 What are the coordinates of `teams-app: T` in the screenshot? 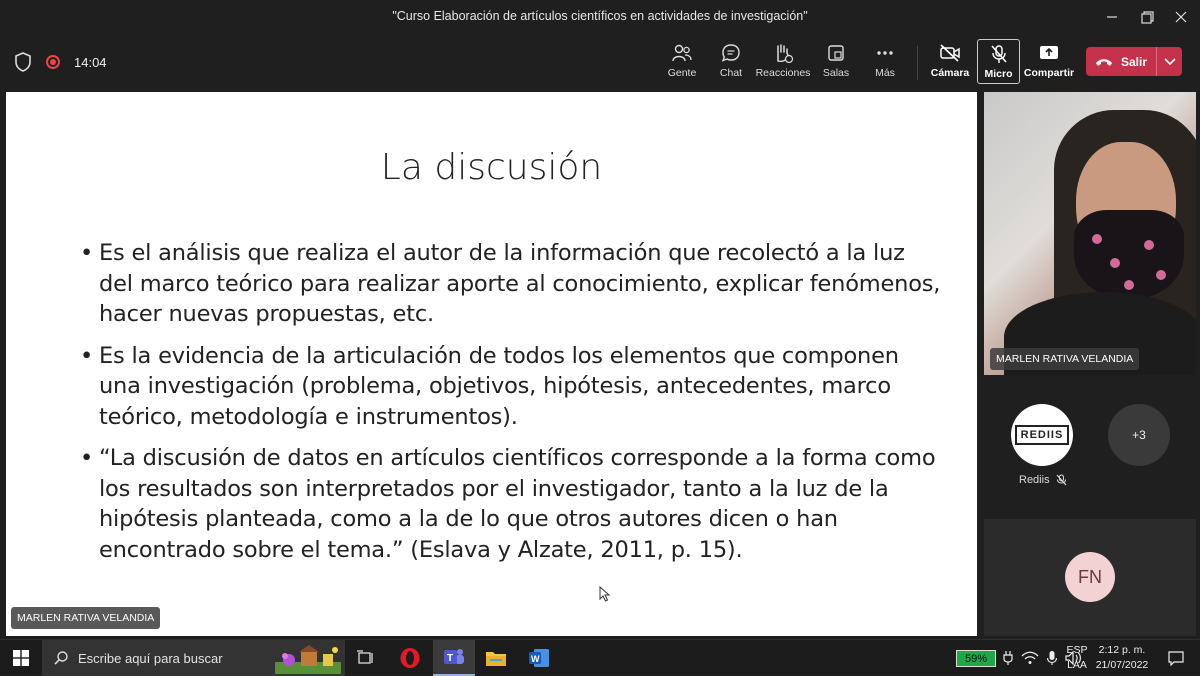 It's located at (454, 658).